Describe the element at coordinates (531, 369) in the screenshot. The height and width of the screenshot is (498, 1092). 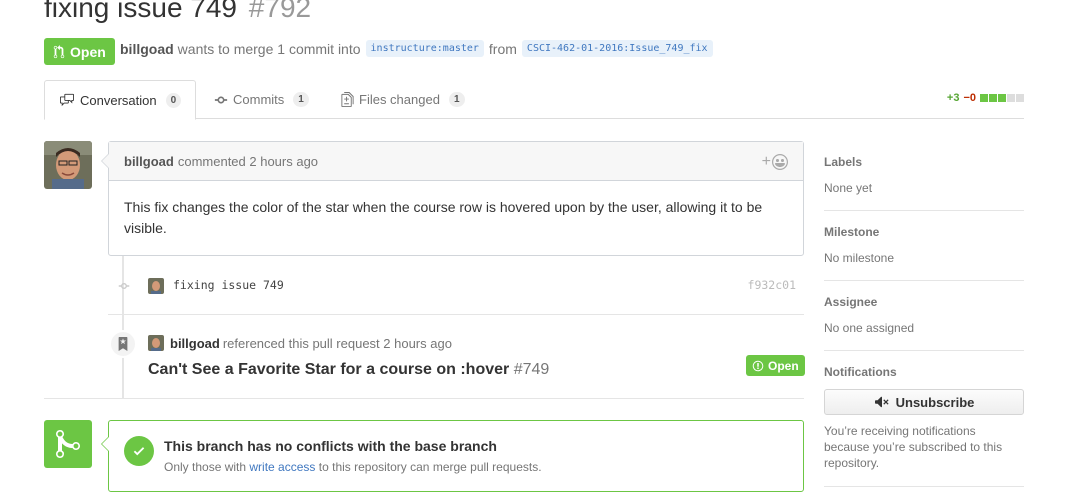
I see `referenced-issue-number: #749` at that location.